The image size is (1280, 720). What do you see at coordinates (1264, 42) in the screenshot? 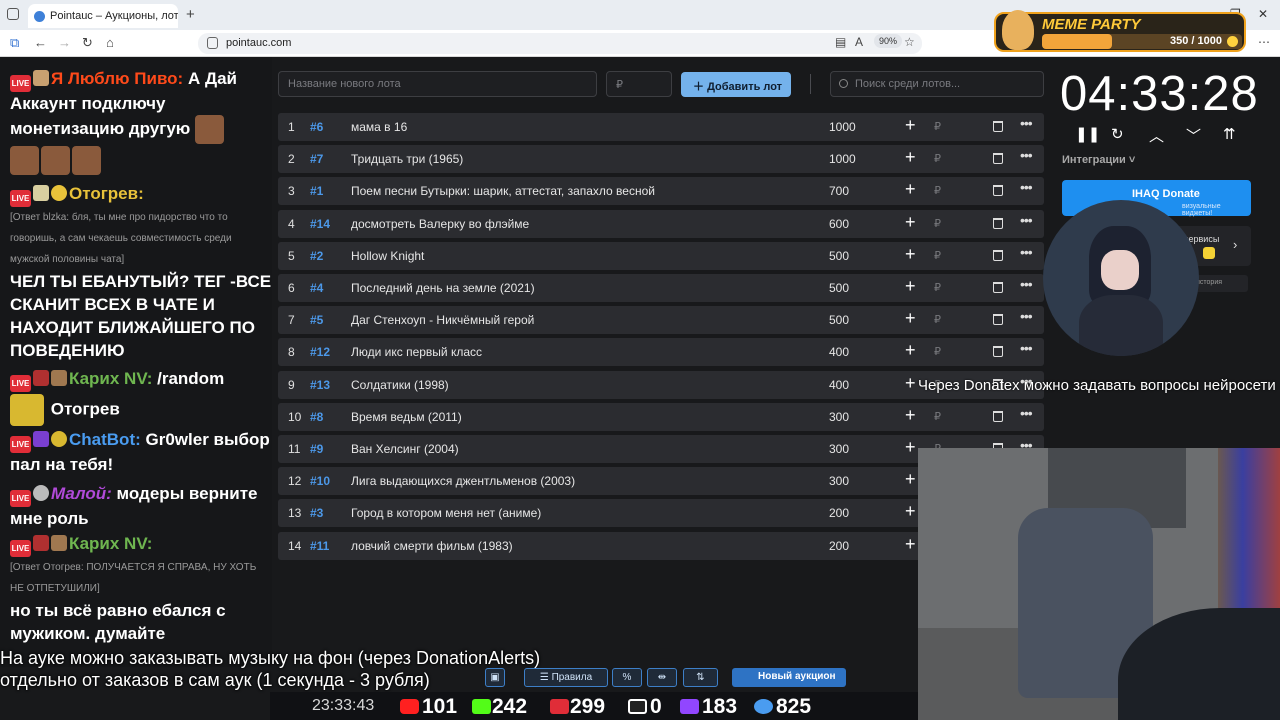
I see `browser-menu-icon: ⋯` at bounding box center [1264, 42].